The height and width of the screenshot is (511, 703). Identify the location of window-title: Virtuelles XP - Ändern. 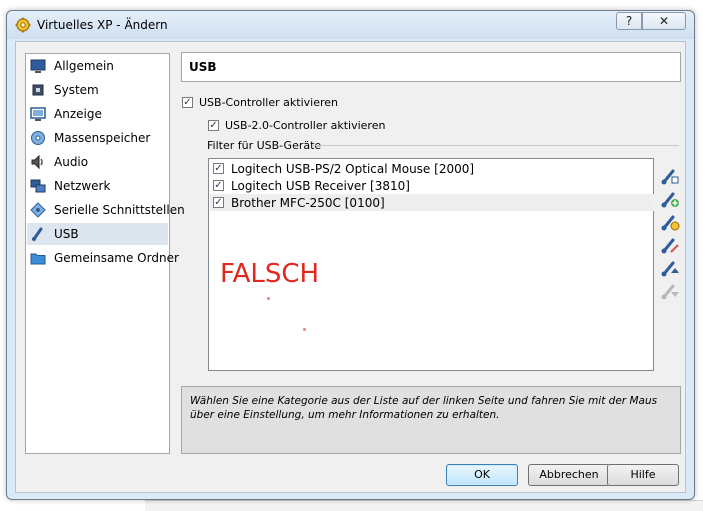
(102, 25).